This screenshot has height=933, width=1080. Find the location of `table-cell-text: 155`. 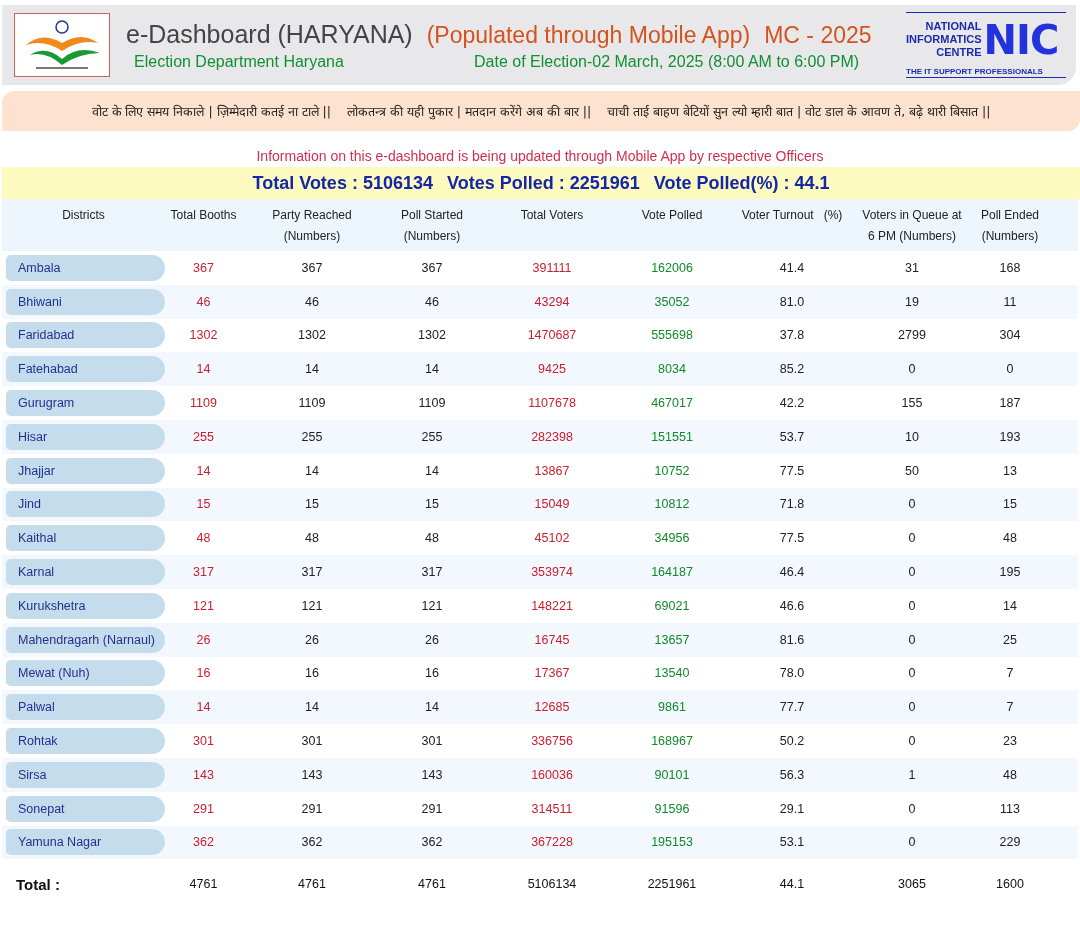

table-cell-text: 155 is located at coordinates (912, 403).